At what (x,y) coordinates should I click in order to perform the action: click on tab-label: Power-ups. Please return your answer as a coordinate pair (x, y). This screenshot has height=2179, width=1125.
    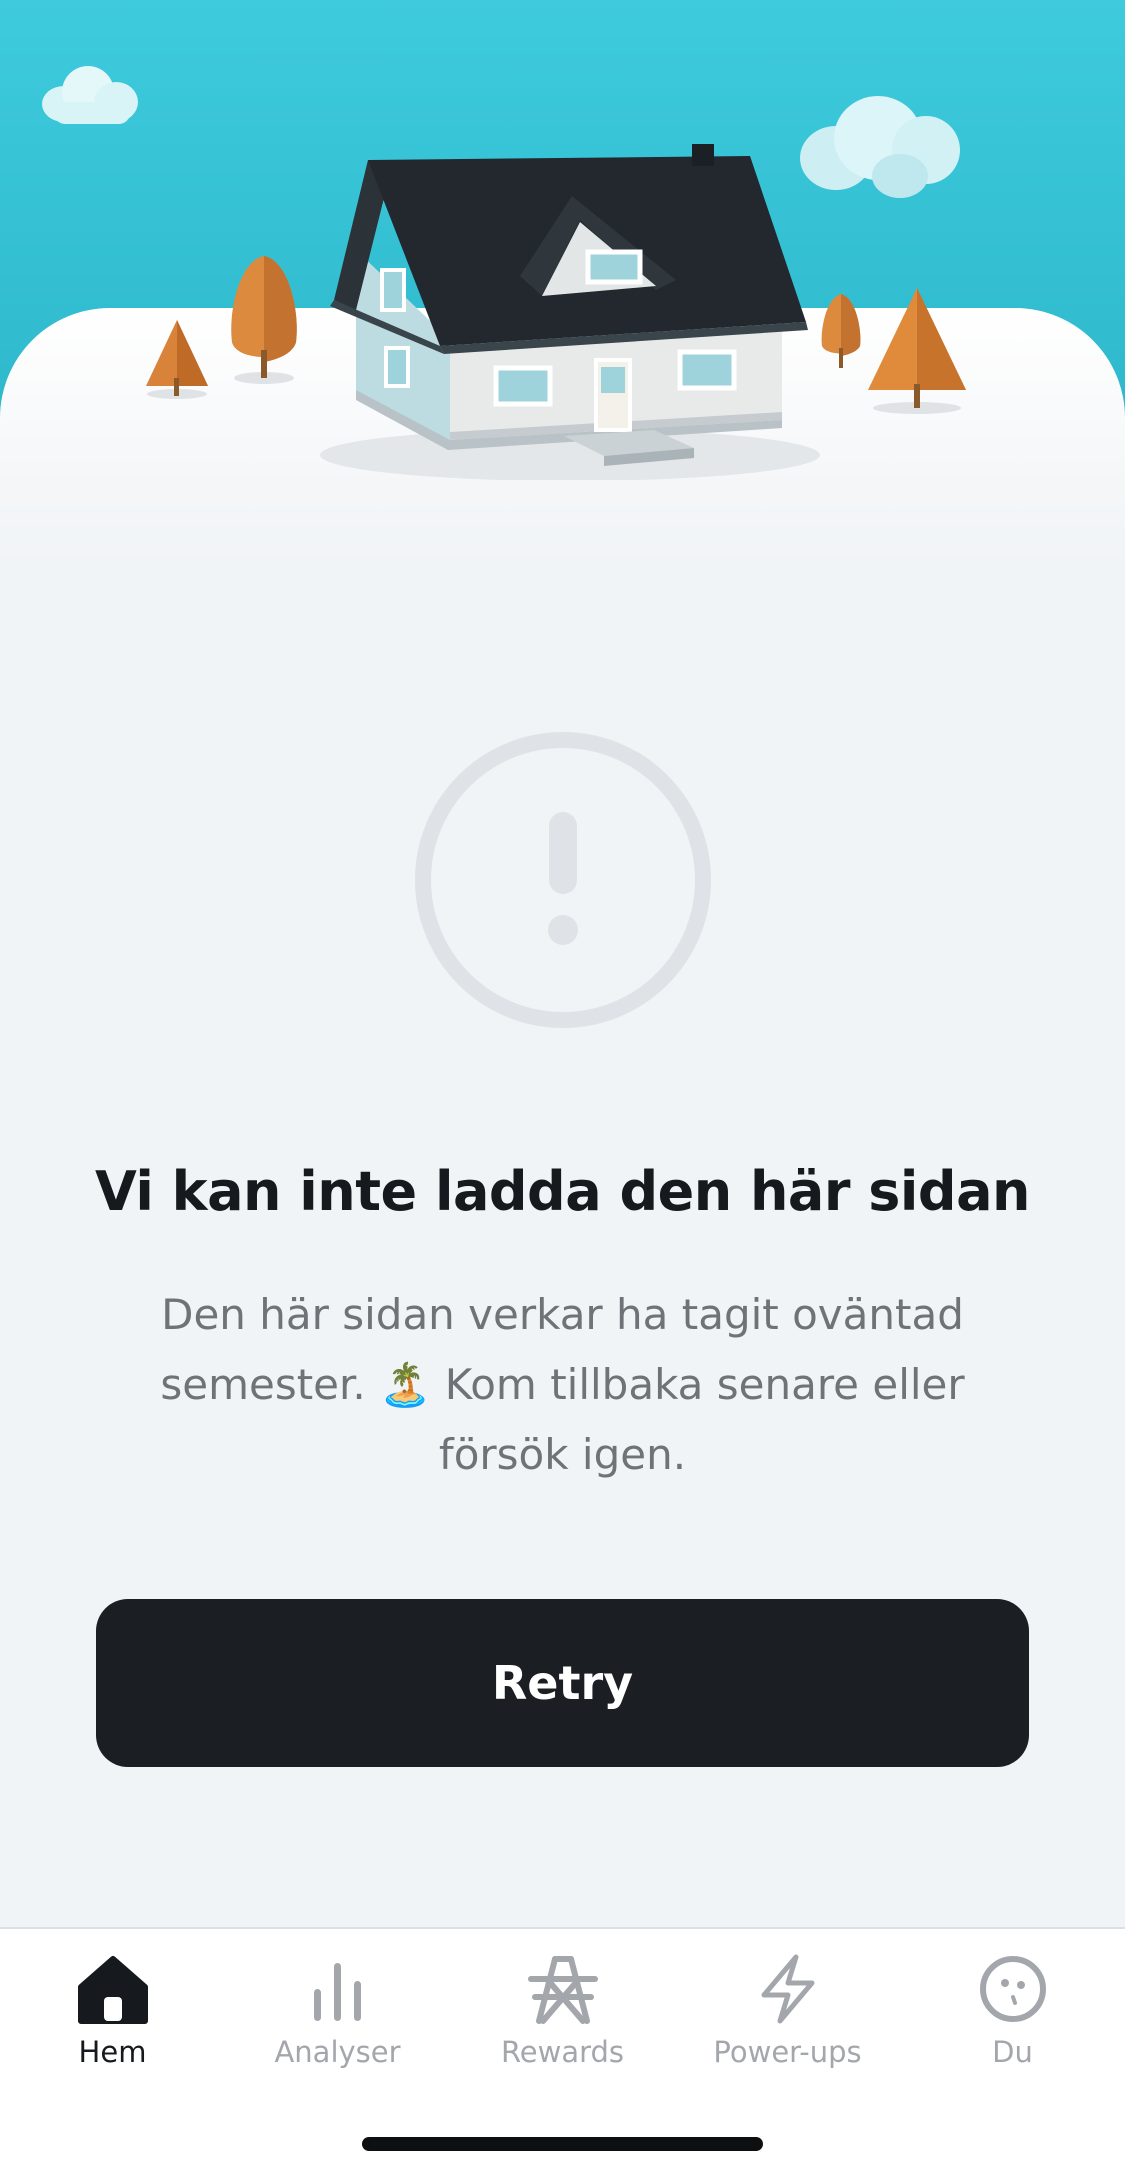
    Looking at the image, I should click on (787, 2052).